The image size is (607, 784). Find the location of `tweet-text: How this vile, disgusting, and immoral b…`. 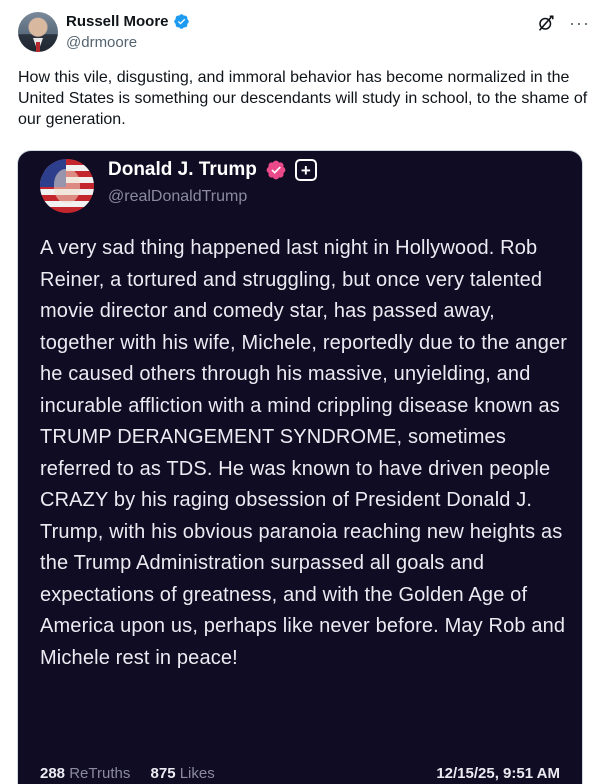

tweet-text: How this vile, disgusting, and immoral b… is located at coordinates (303, 98).